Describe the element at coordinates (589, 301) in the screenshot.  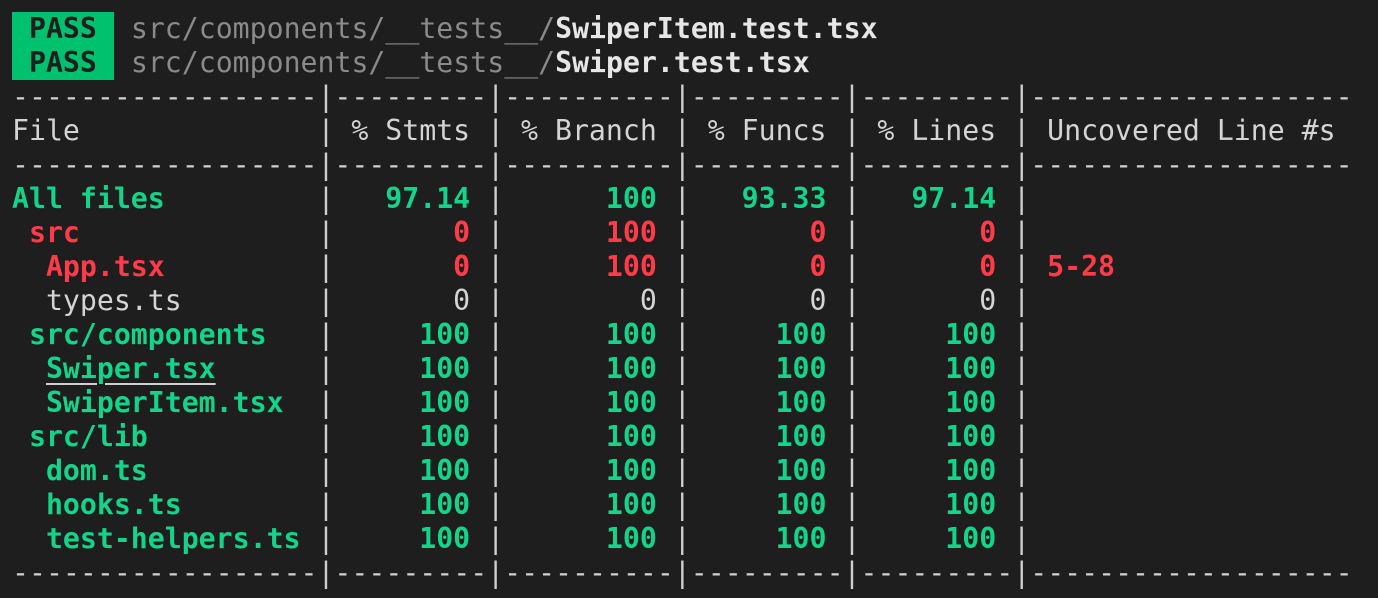
I see `branch-cell: 0` at that location.